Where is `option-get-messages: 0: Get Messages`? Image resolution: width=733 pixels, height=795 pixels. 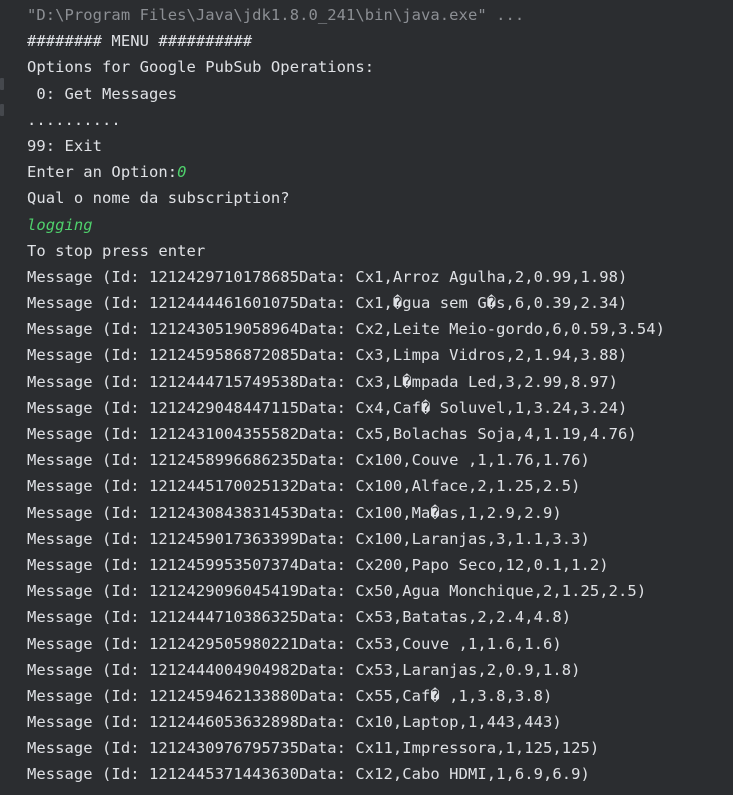 option-get-messages: 0: Get Messages is located at coordinates (102, 93).